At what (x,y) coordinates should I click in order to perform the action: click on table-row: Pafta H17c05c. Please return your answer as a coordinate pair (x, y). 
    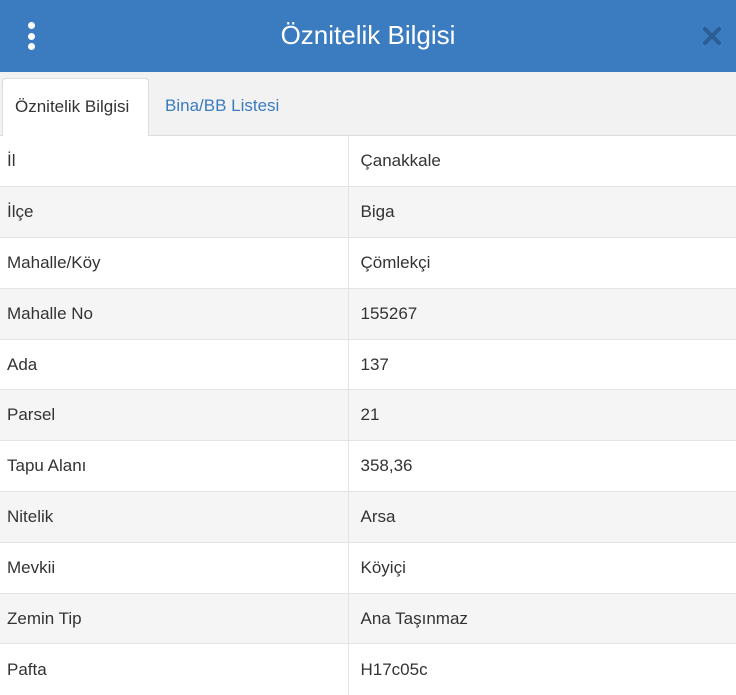
    Looking at the image, I should click on (368, 669).